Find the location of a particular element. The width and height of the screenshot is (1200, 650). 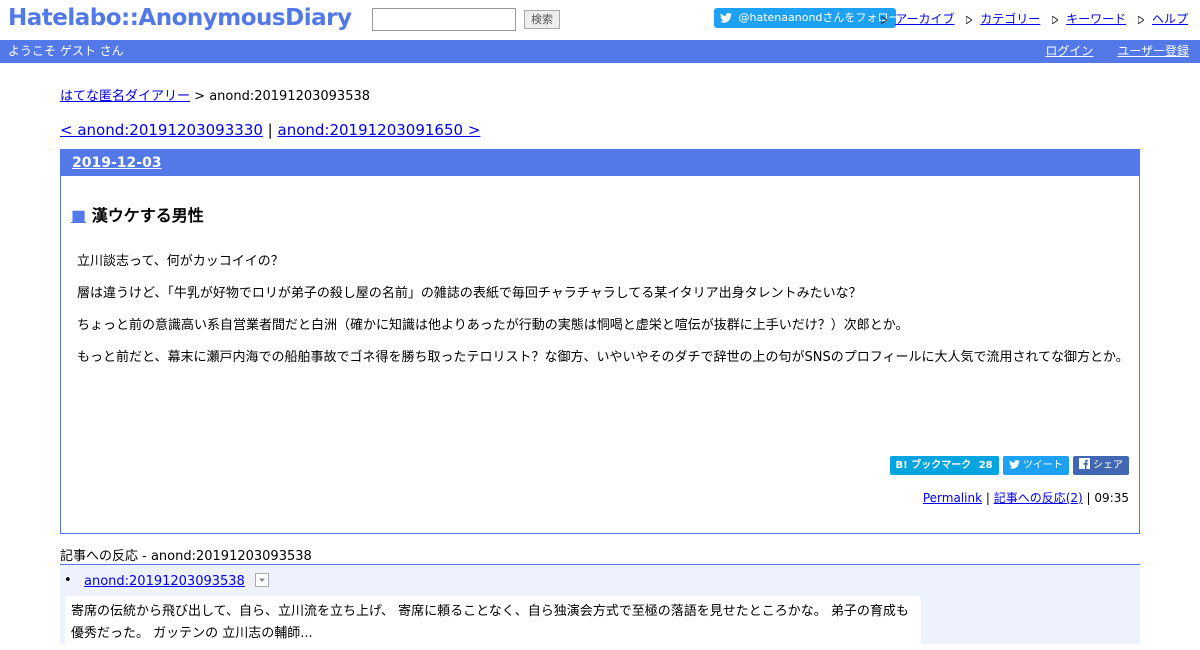

bookmark-label: B! ブックマーク is located at coordinates (933, 465).